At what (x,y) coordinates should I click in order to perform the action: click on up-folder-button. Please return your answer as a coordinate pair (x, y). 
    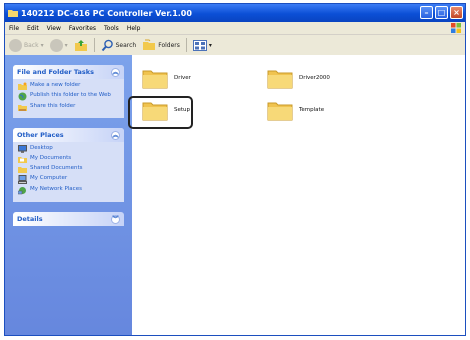
    Looking at the image, I should click on (81, 45).